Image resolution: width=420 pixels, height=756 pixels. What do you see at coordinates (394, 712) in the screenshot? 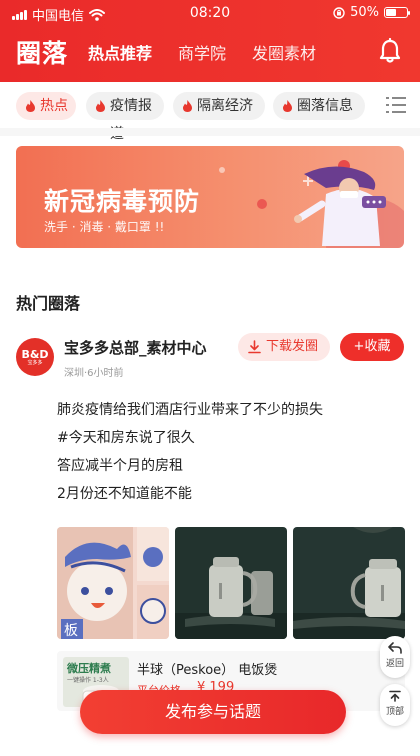
I see `top-label: 顶部` at bounding box center [394, 712].